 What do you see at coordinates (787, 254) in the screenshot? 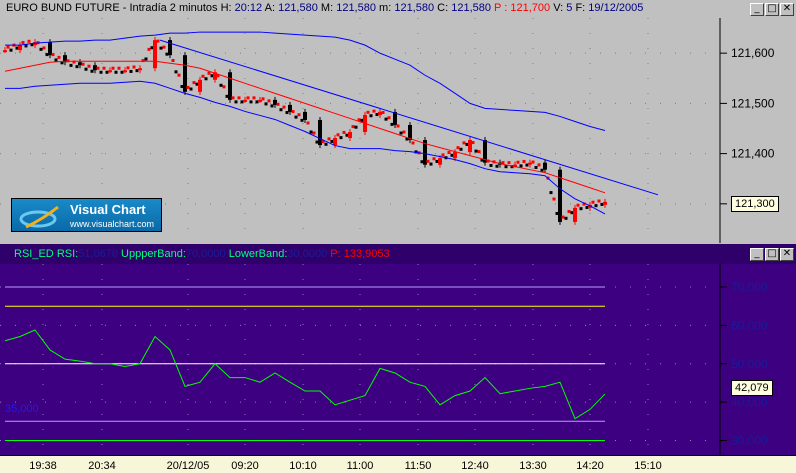
I see `rsi-close-button: ✕` at bounding box center [787, 254].